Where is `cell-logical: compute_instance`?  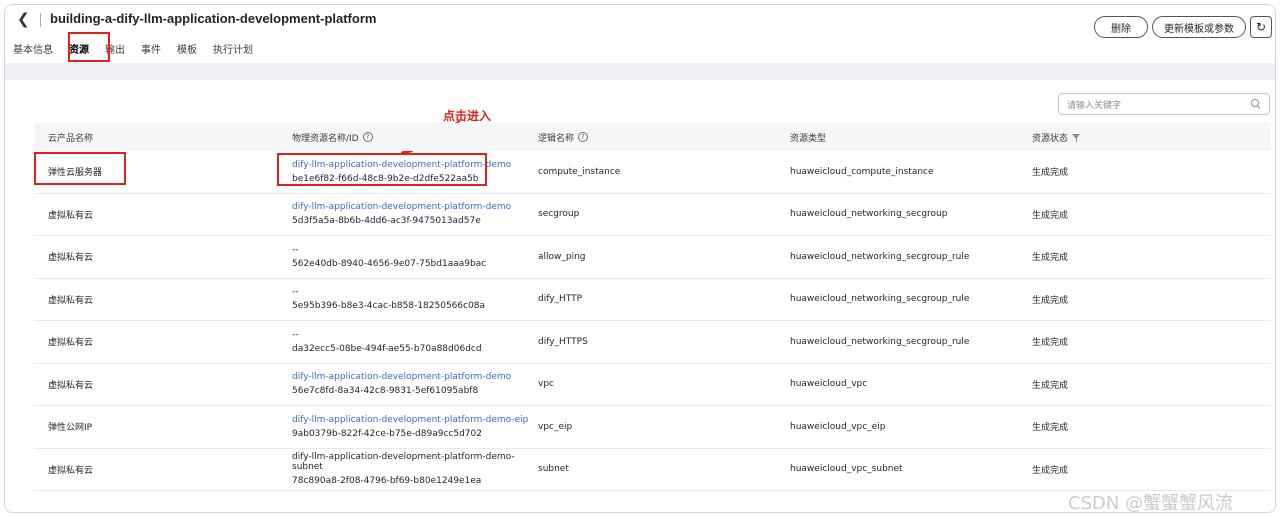
cell-logical: compute_instance is located at coordinates (579, 171).